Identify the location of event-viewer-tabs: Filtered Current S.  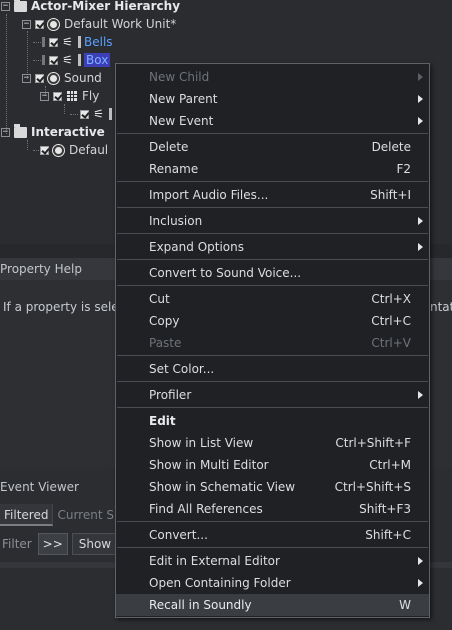
(59, 515).